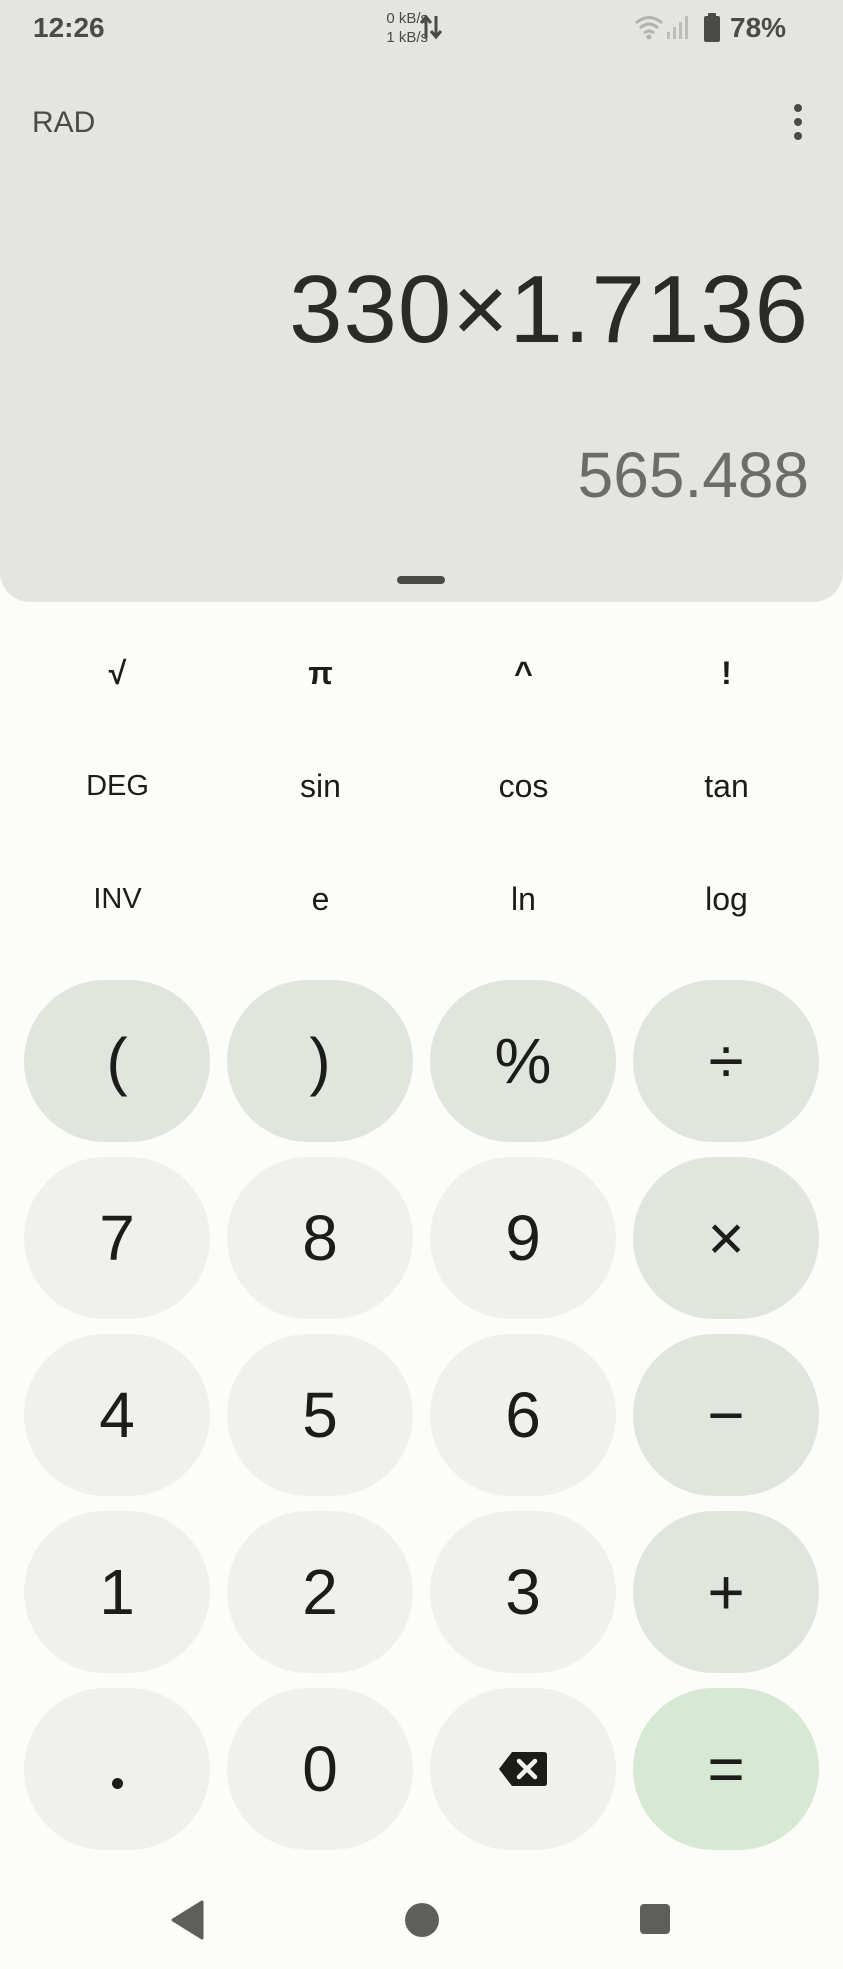  What do you see at coordinates (187, 1920) in the screenshot?
I see `back-triangle-icon` at bounding box center [187, 1920].